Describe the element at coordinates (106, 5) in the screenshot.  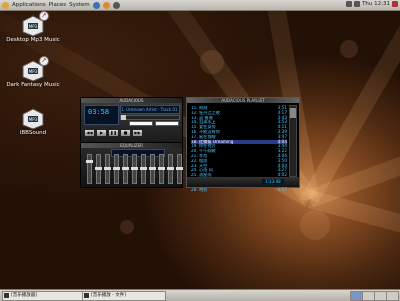
I see `mail-icon` at that location.